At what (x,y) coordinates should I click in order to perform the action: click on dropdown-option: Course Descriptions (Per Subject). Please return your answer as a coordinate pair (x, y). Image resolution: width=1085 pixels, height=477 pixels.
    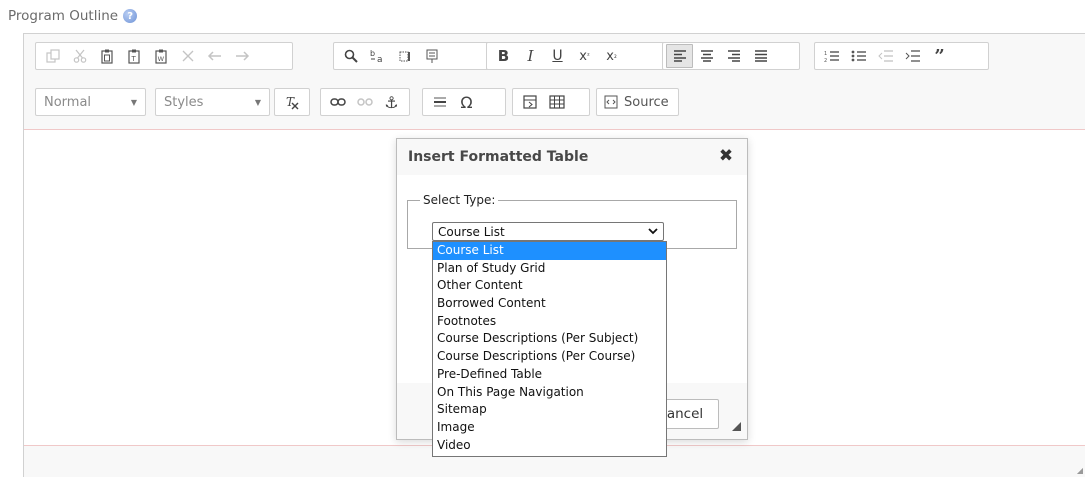
    Looking at the image, I should click on (549, 339).